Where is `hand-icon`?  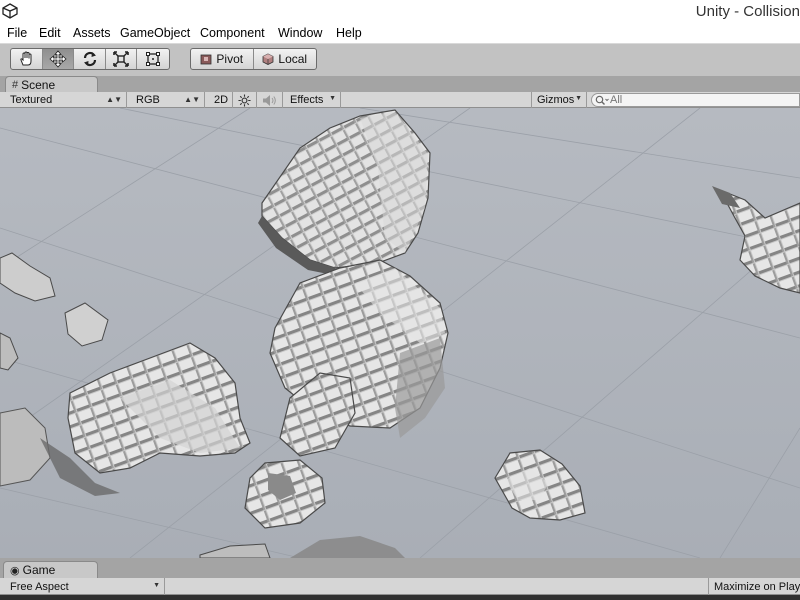
hand-icon is located at coordinates (26, 58).